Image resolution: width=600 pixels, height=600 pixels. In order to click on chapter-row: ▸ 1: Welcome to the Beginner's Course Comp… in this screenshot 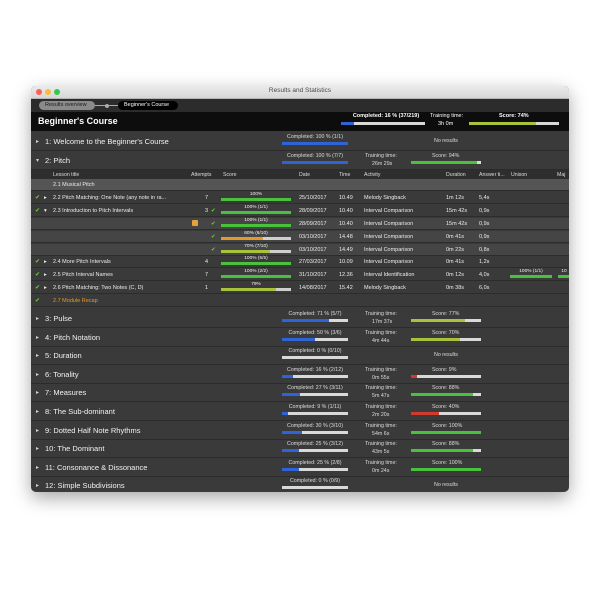, I will do `click(300, 142)`.